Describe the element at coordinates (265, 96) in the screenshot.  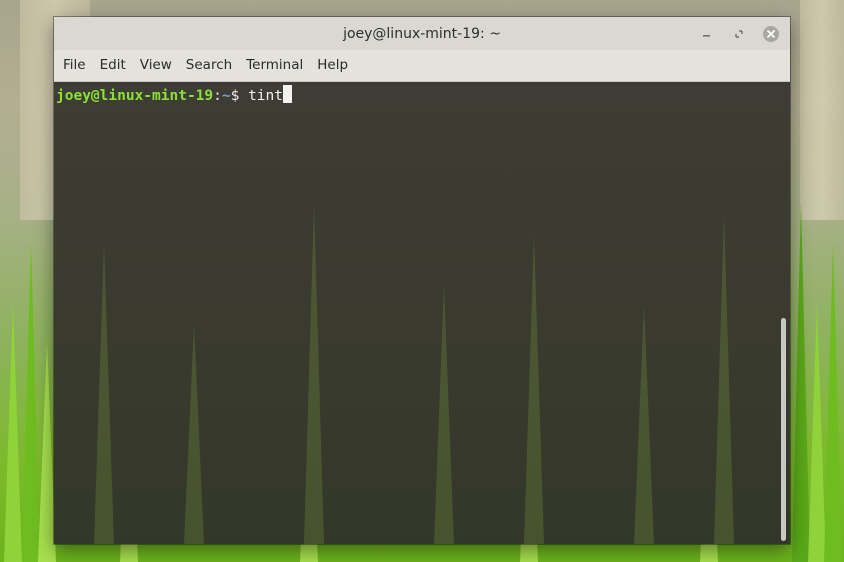
I see `command-input: tint` at that location.